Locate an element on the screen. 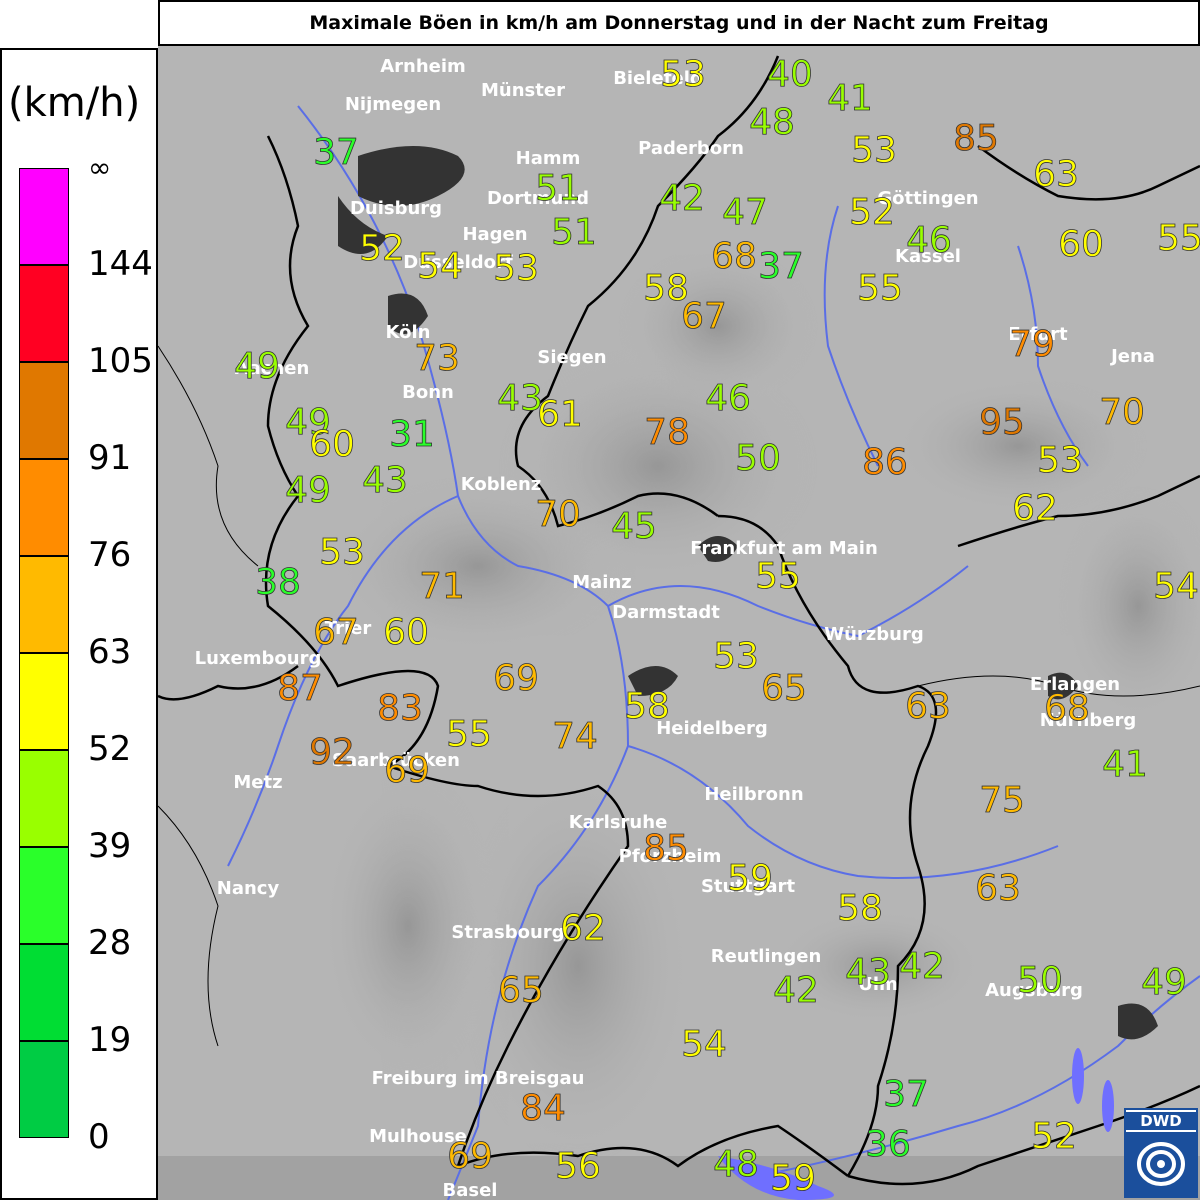  gust-value-label: 38 is located at coordinates (278, 582).